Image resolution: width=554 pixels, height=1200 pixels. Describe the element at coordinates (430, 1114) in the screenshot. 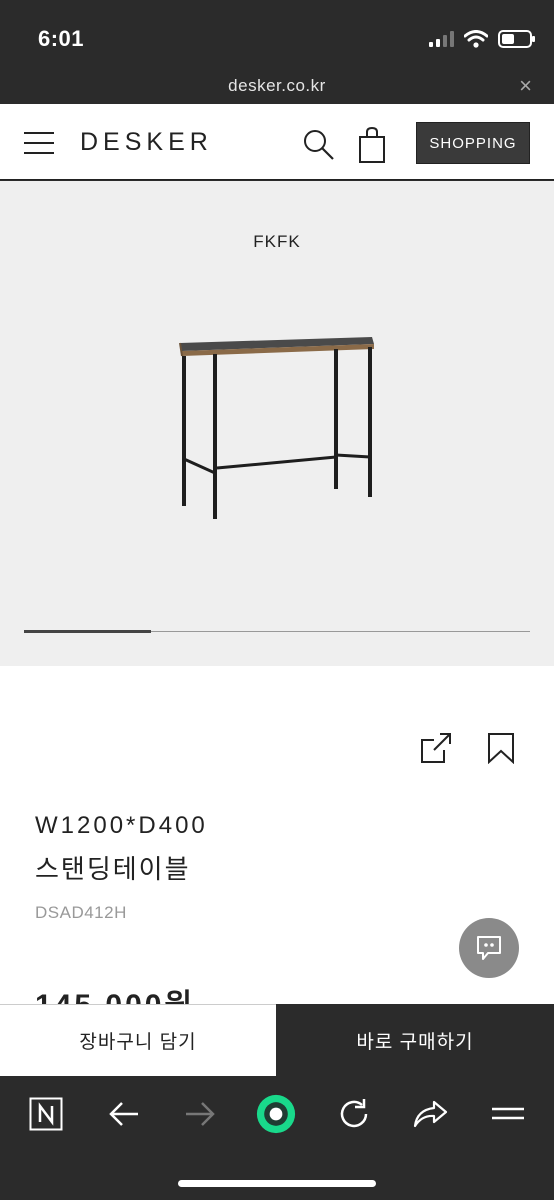

I see `share-arrow-icon` at that location.